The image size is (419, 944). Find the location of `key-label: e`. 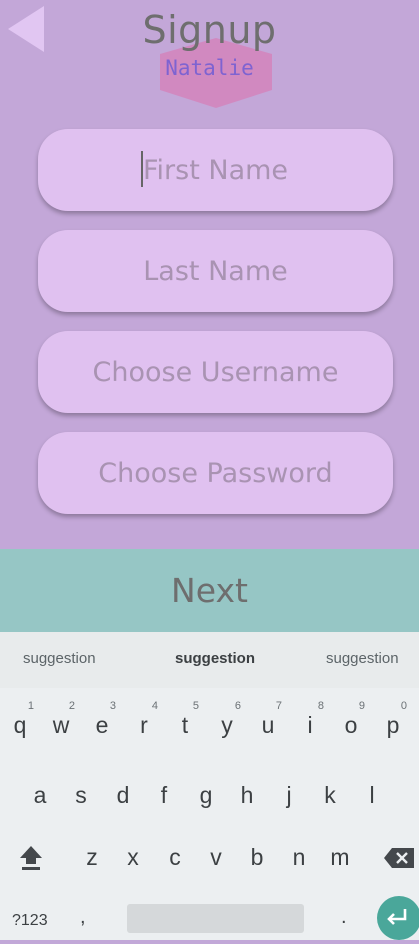

key-label: e is located at coordinates (102, 725).